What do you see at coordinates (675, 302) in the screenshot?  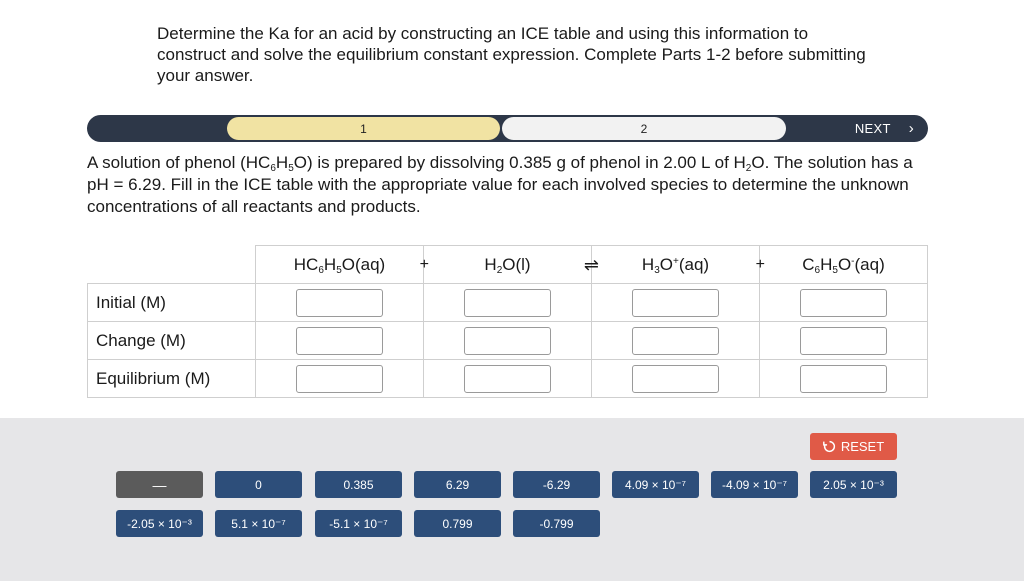 I see `drop-target-initial-hydronium` at bounding box center [675, 302].